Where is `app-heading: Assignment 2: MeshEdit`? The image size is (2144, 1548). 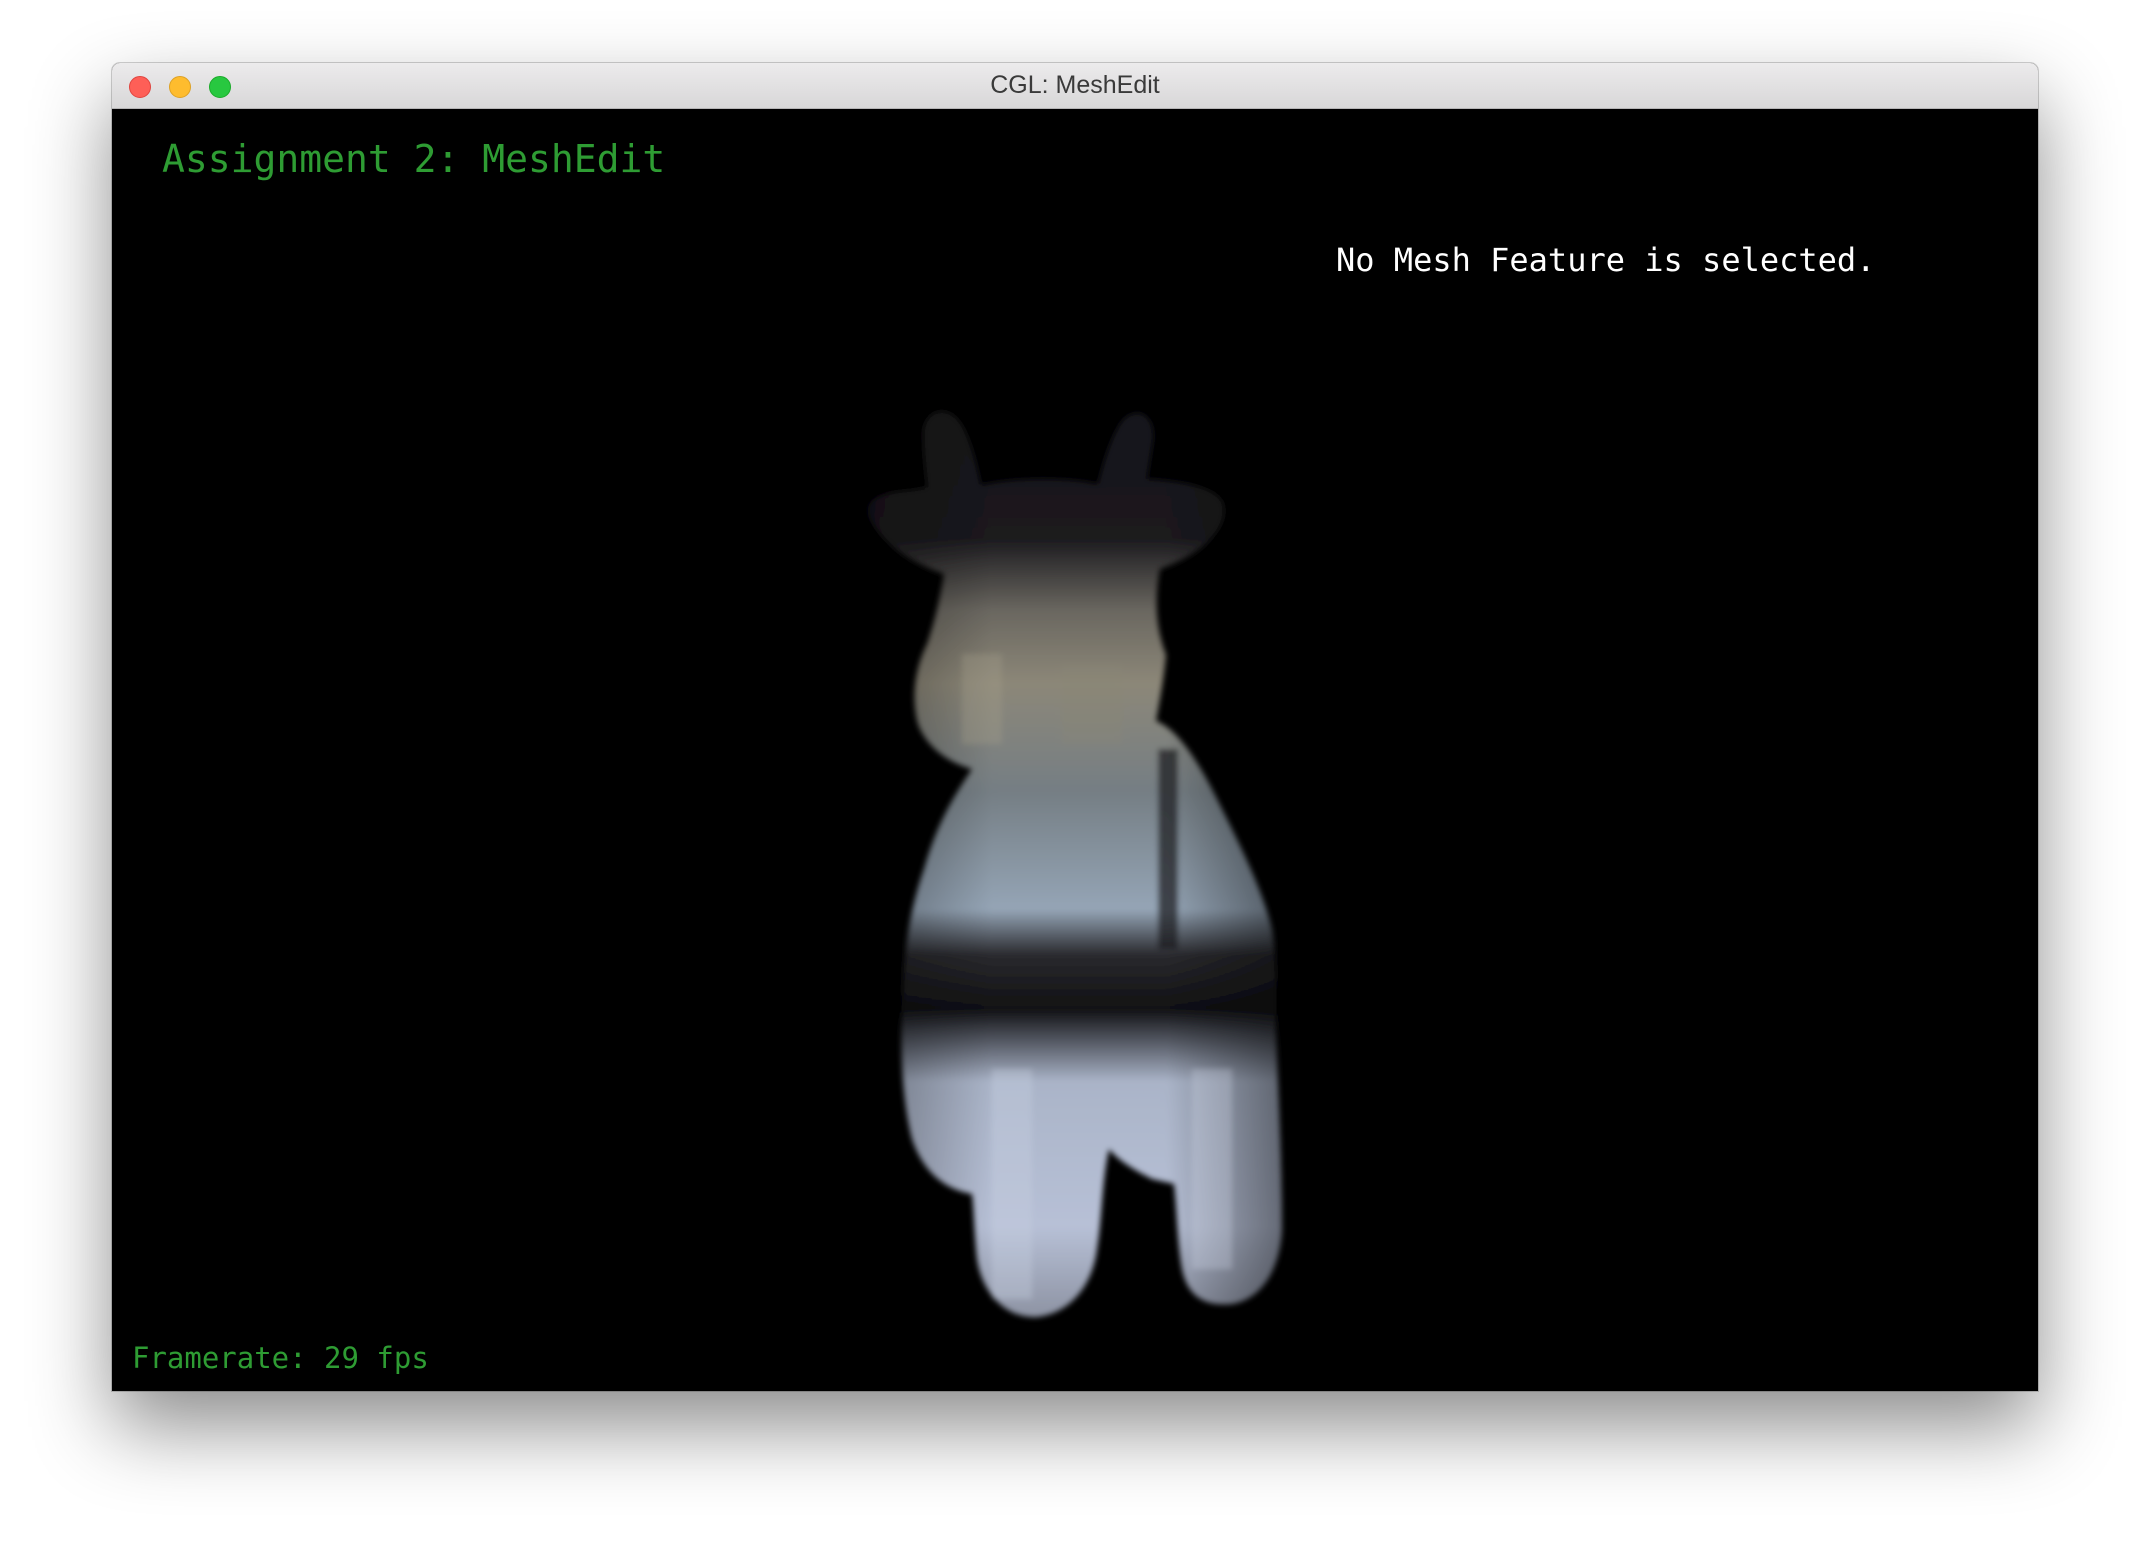 app-heading: Assignment 2: MeshEdit is located at coordinates (414, 159).